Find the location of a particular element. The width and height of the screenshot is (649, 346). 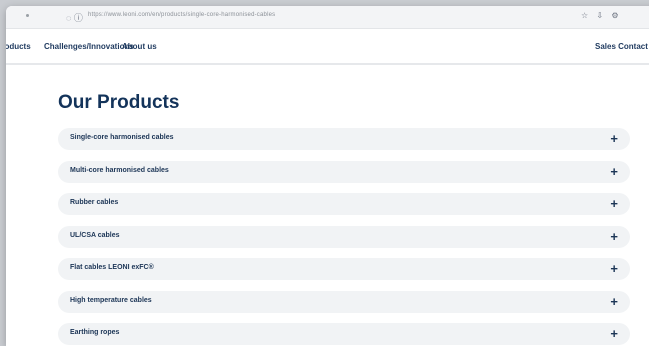

page-title: Our Products is located at coordinates (119, 102).